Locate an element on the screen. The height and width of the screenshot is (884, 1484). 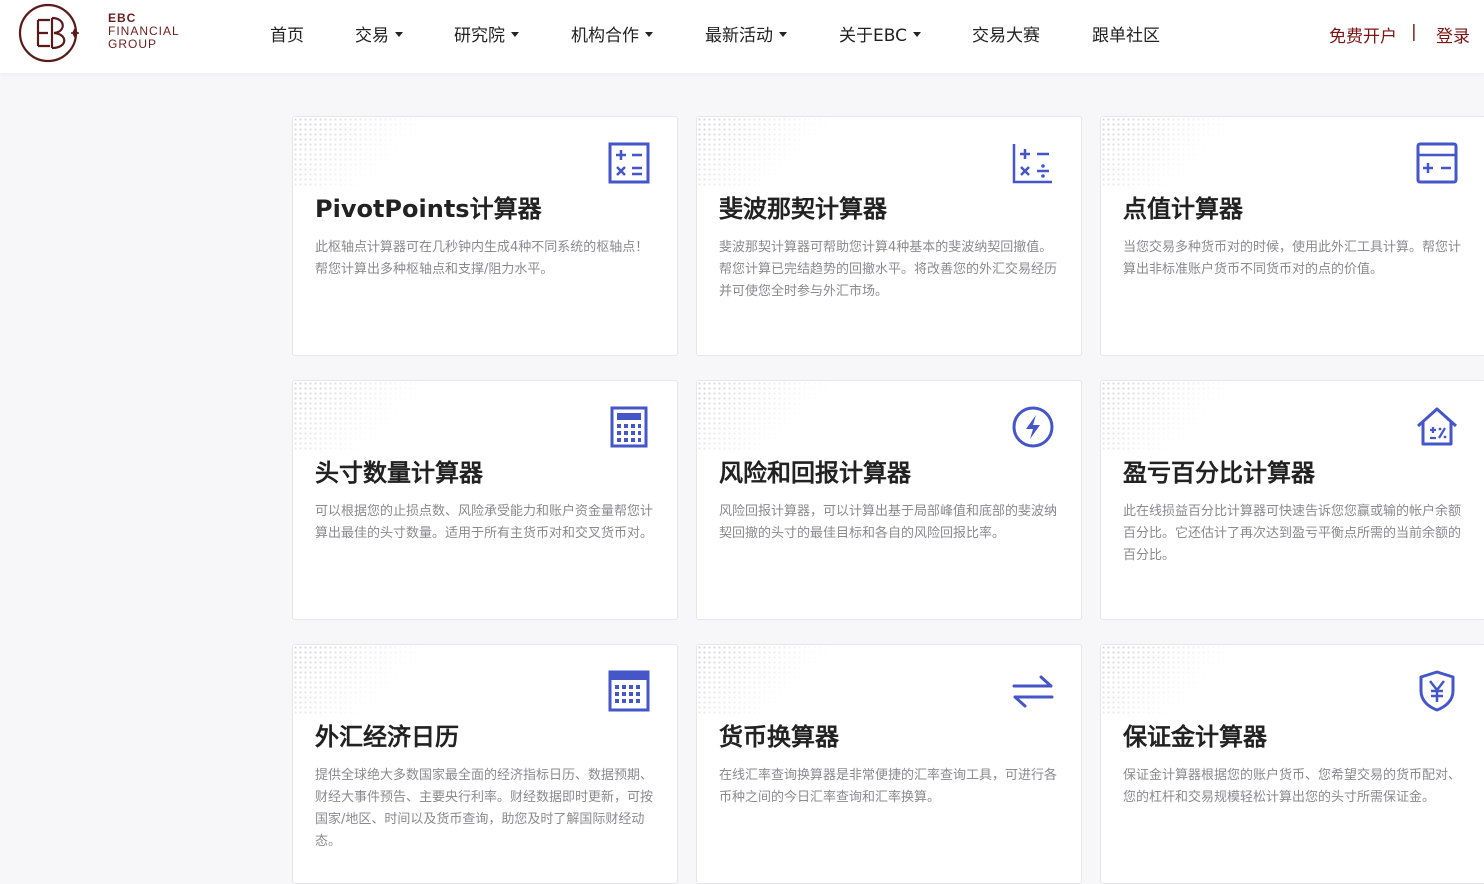
card-title: 斐波那契计算器 is located at coordinates (803, 209).